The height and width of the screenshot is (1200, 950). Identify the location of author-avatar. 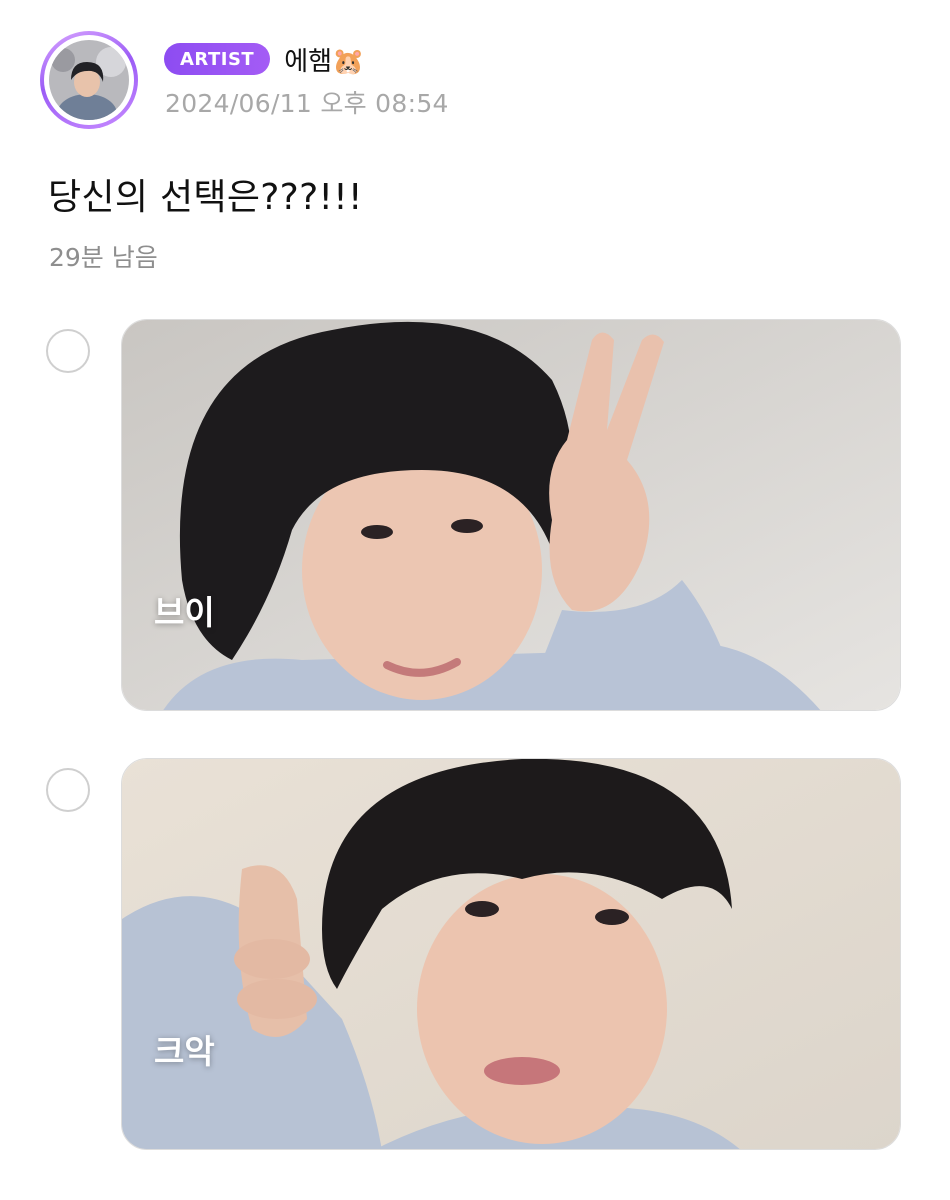
(89, 80).